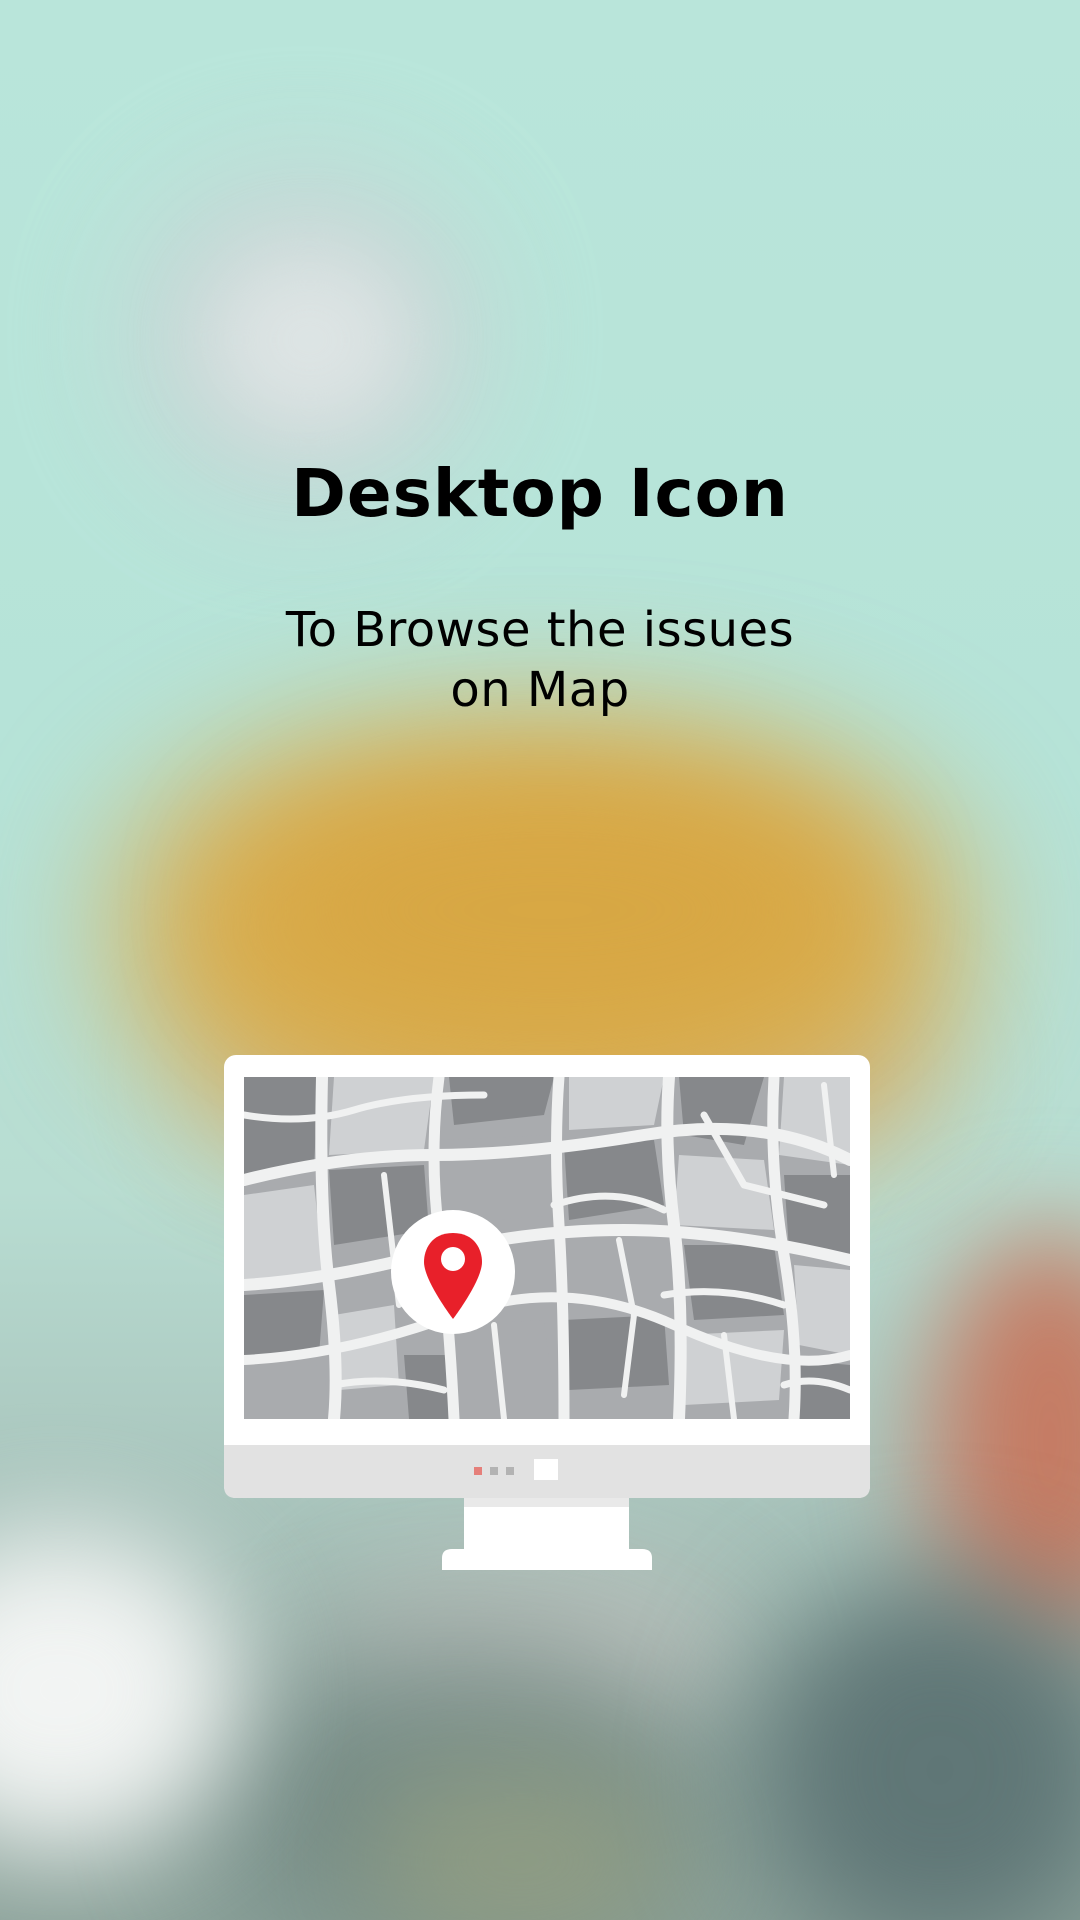  Describe the element at coordinates (540, 660) in the screenshot. I see `page-subtitle: To Browse the issues on Map` at that location.